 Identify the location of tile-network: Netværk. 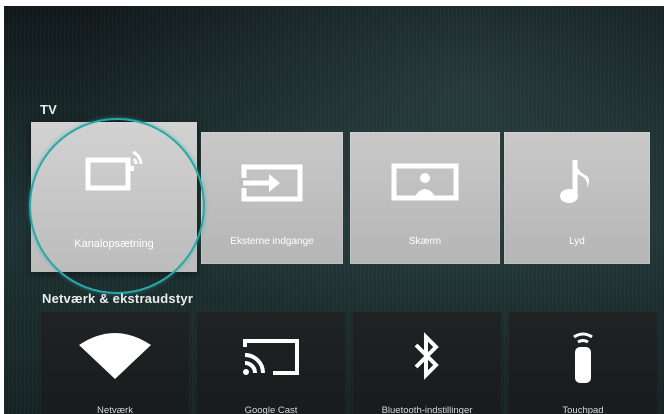
(115, 362).